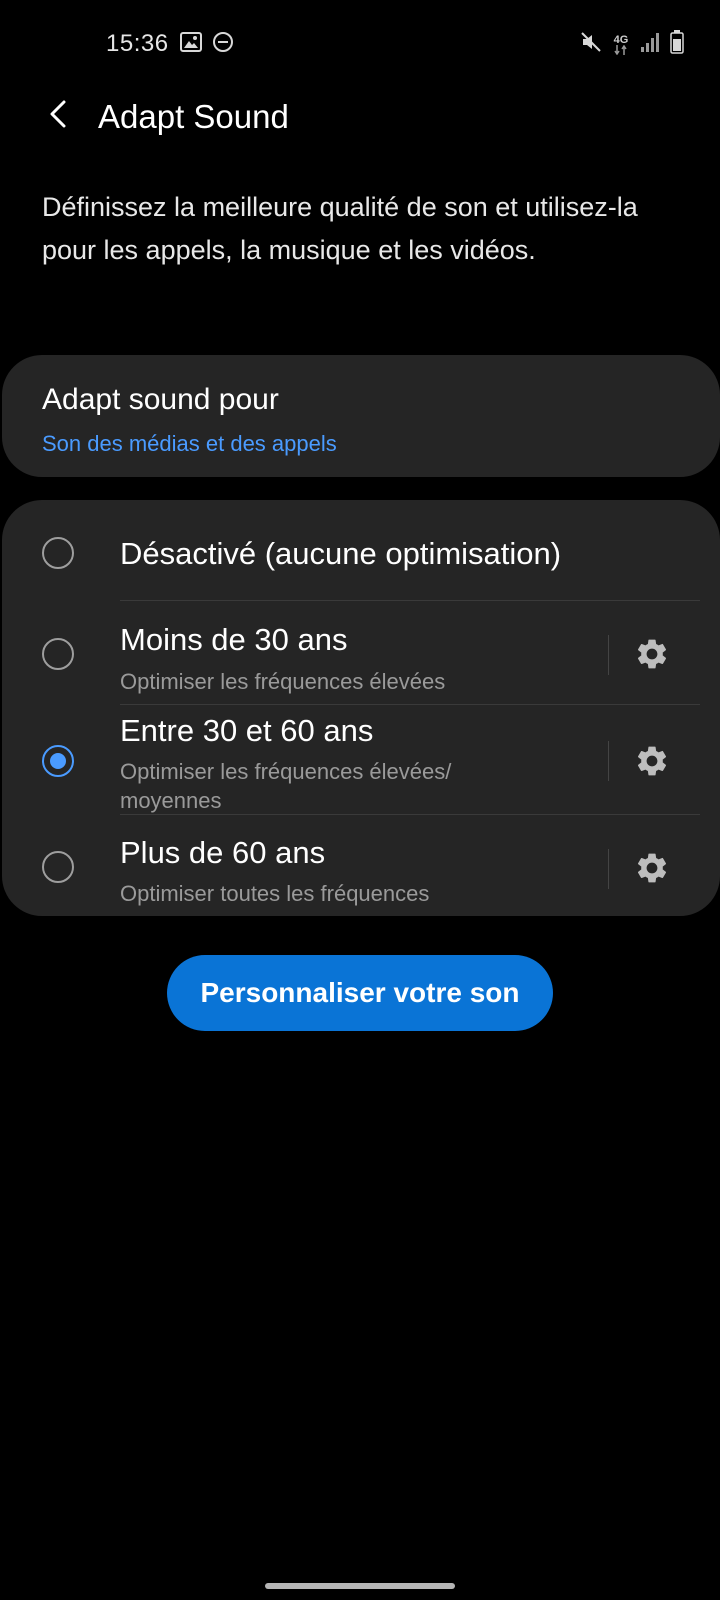 The height and width of the screenshot is (1600, 720). I want to click on battery-icon, so click(677, 44).